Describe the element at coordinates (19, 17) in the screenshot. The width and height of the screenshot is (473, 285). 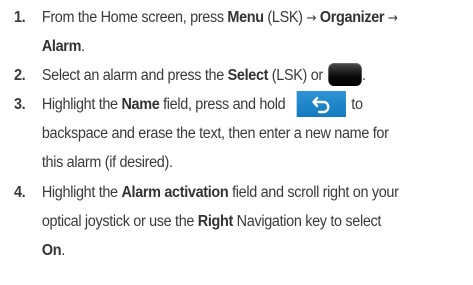
I see `step-number: 1.` at that location.